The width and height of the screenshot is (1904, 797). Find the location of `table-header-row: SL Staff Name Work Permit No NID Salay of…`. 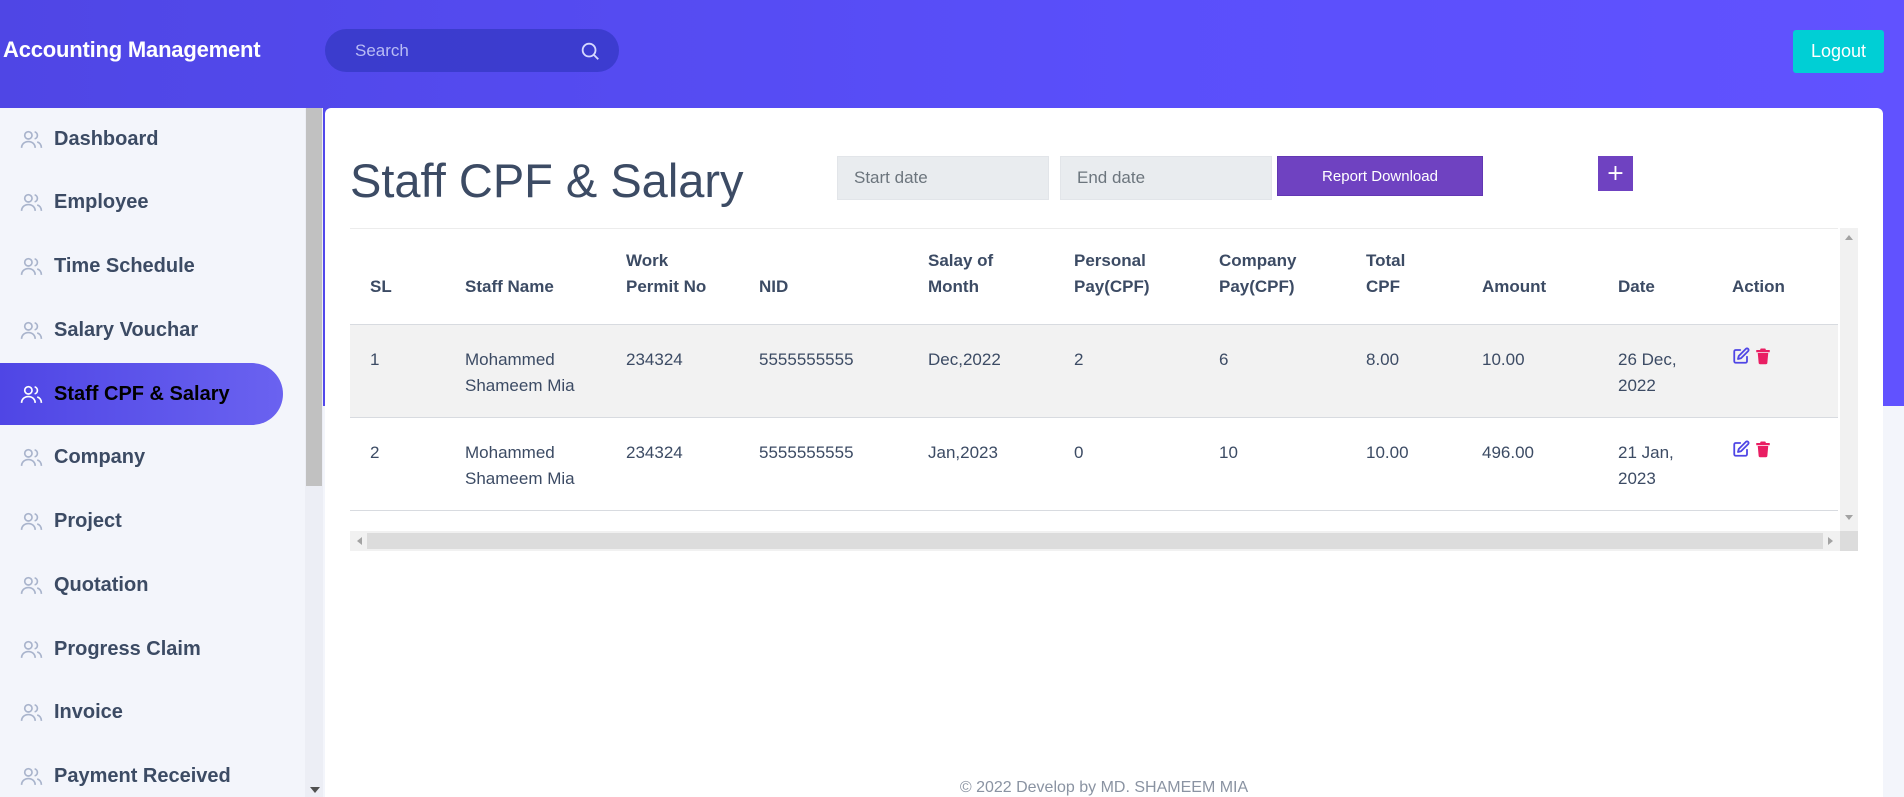

table-header-row: SL Staff Name Work Permit No NID Salay of… is located at coordinates (1094, 276).